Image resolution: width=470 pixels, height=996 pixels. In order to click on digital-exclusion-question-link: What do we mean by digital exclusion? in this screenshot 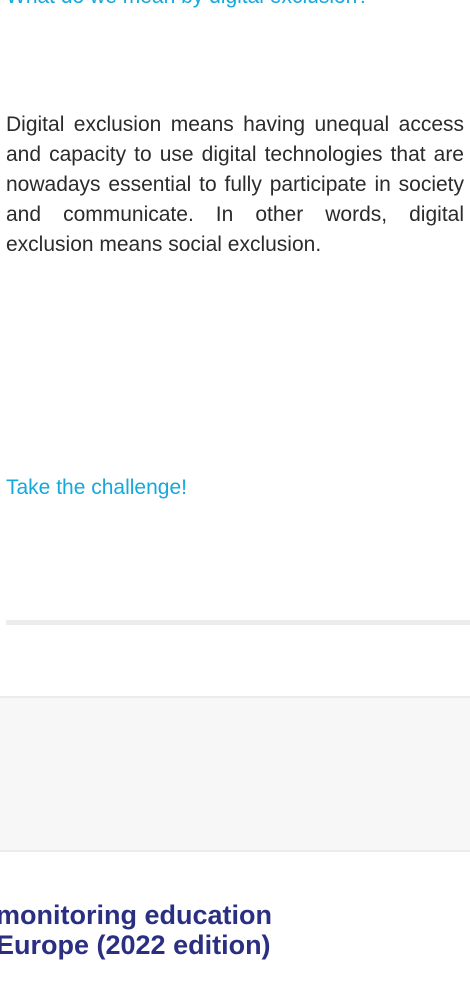, I will do `click(235, 6)`.